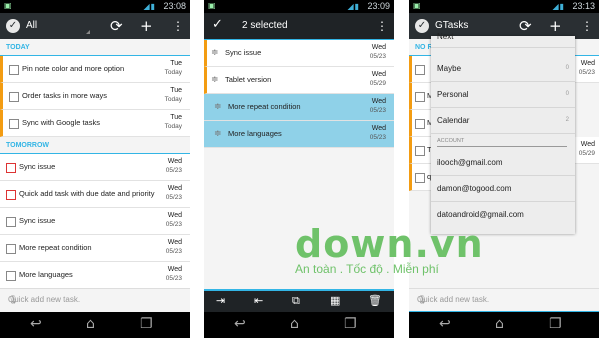 This screenshot has height=338, width=600. I want to click on menu-item-list: Calendar 2, so click(503, 121).